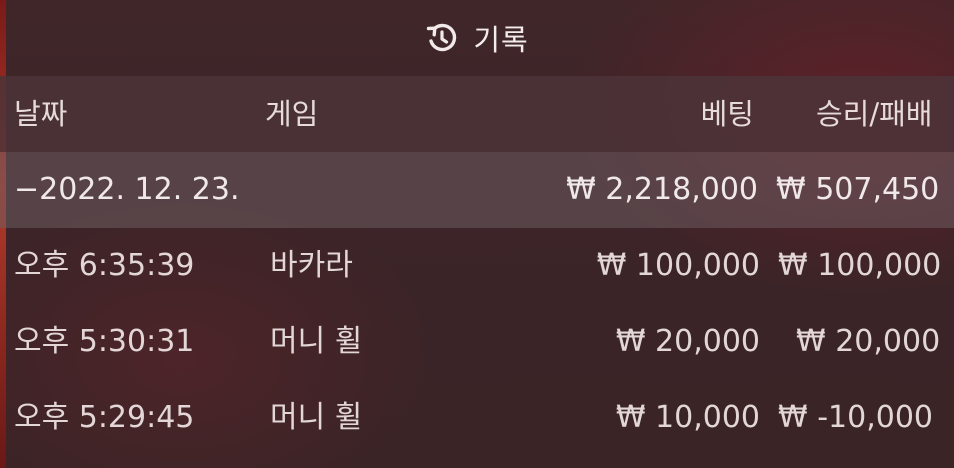 The width and height of the screenshot is (954, 468). What do you see at coordinates (104, 265) in the screenshot?
I see `row-time: 오후 6:35:39` at bounding box center [104, 265].